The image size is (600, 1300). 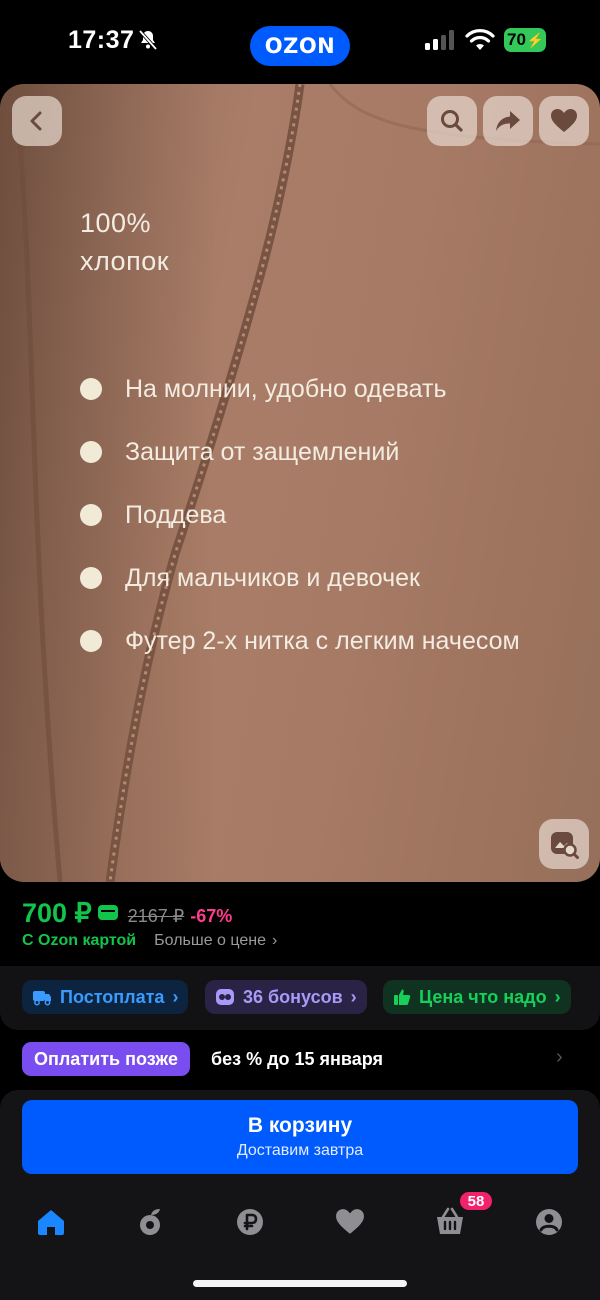 I want to click on feature-item: Футер 2-х нитка с легким начесом, so click(x=330, y=641).